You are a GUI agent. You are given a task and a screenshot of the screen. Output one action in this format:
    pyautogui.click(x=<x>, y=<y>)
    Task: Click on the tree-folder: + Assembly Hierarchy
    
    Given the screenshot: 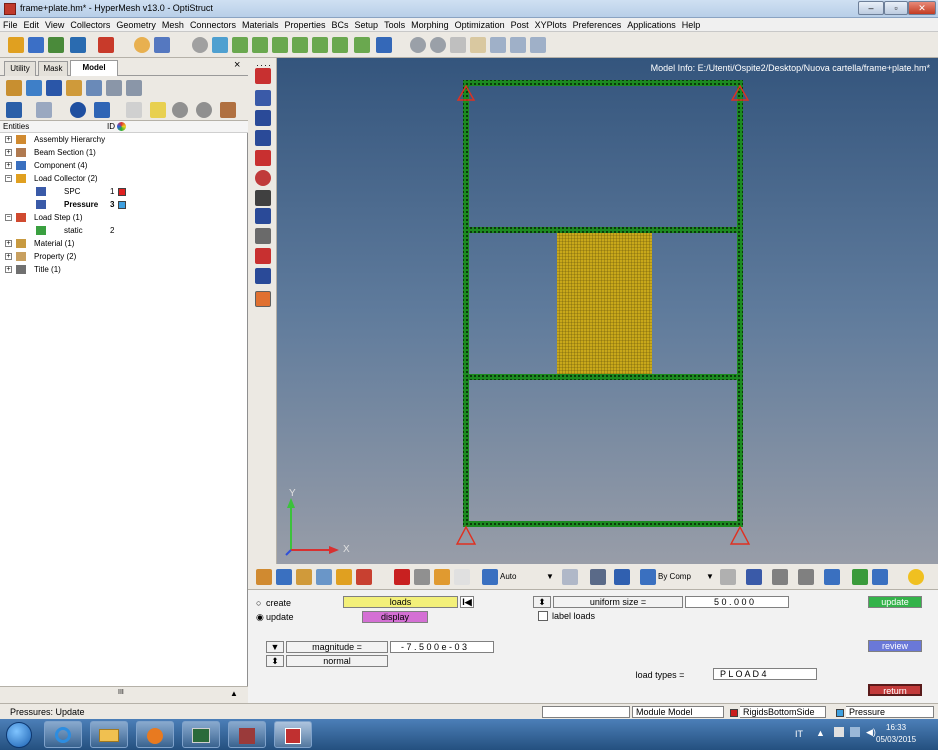 What is the action you would take?
    pyautogui.click(x=124, y=140)
    